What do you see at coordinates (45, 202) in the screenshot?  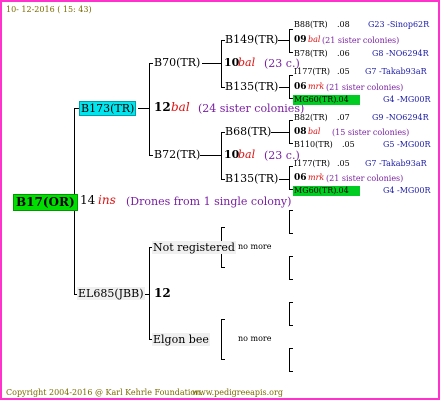 I see `root-queen: B17(OR)` at bounding box center [45, 202].